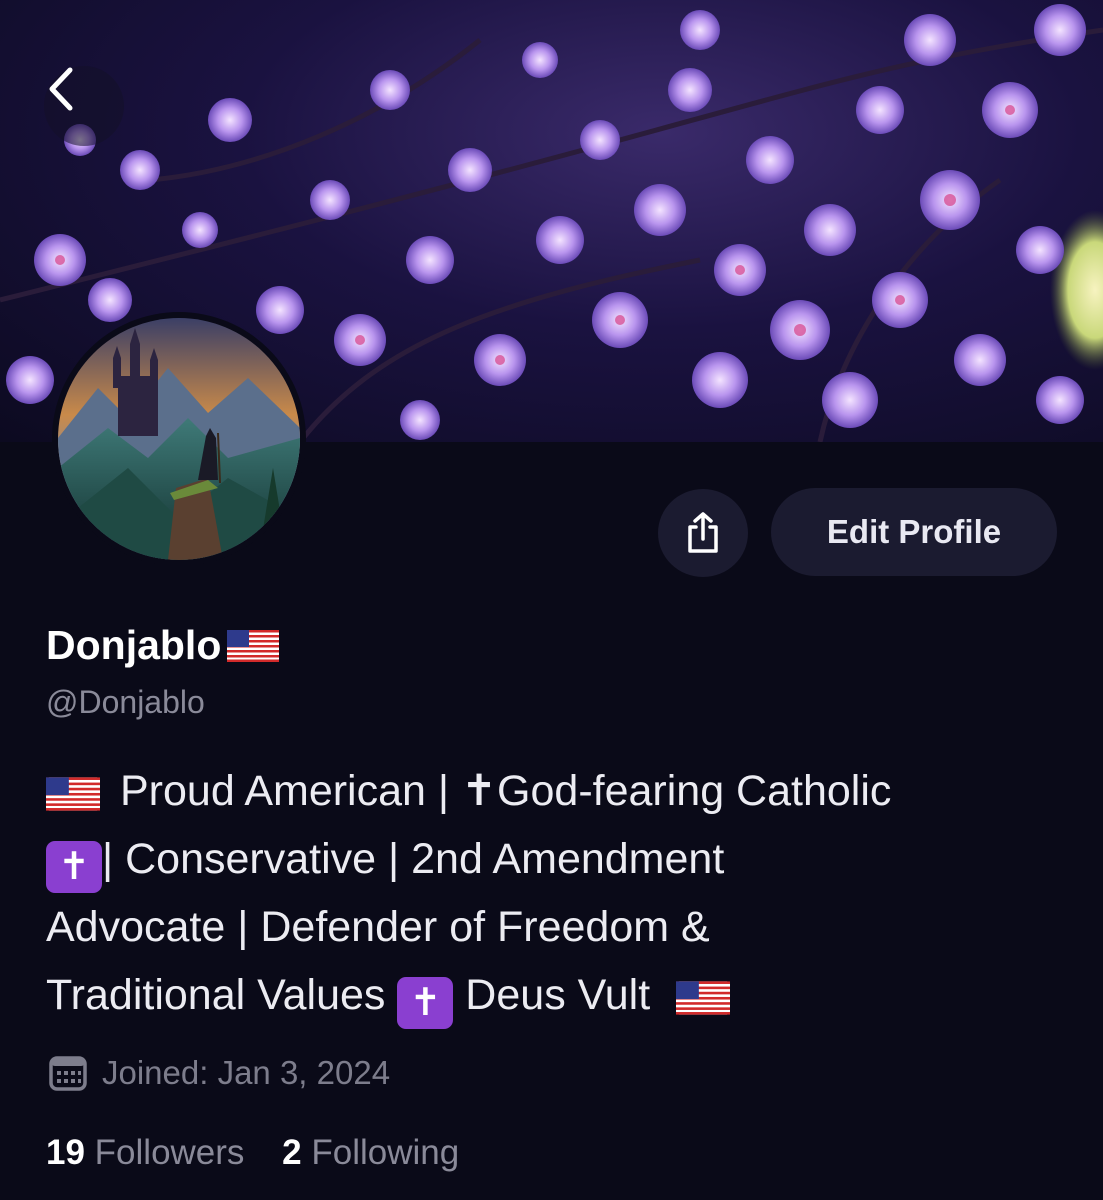  I want to click on avatar, so click(179, 439).